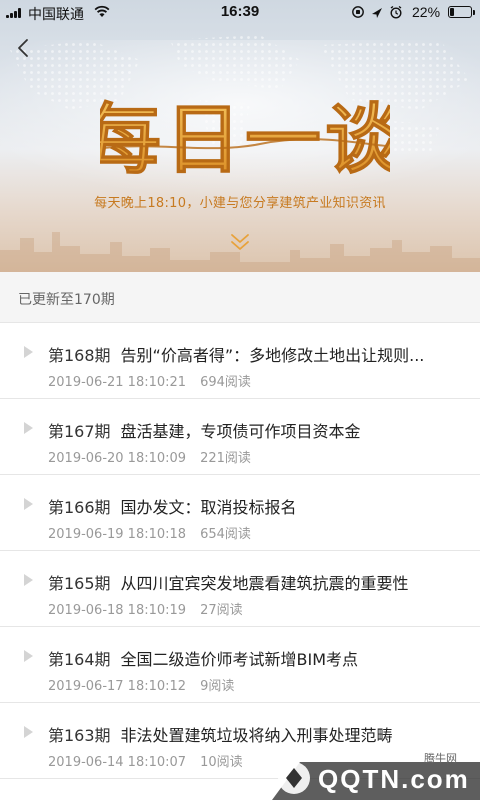 This screenshot has width=480, height=800. I want to click on episode-name: 从四川宜宾突发地震看建筑抗震的重要性, so click(264, 583).